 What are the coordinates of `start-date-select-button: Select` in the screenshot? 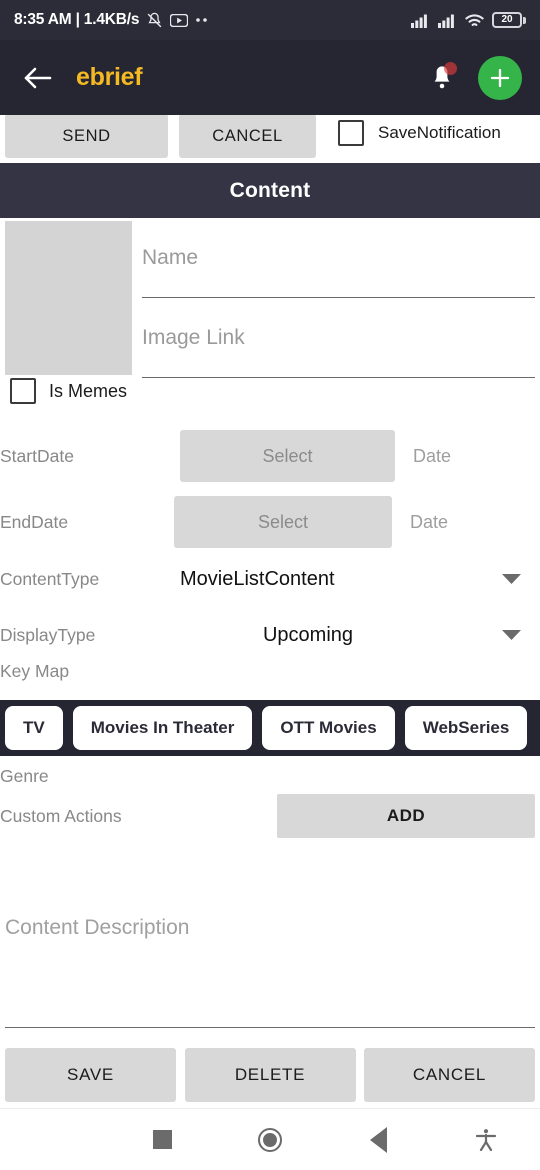 It's located at (287, 456).